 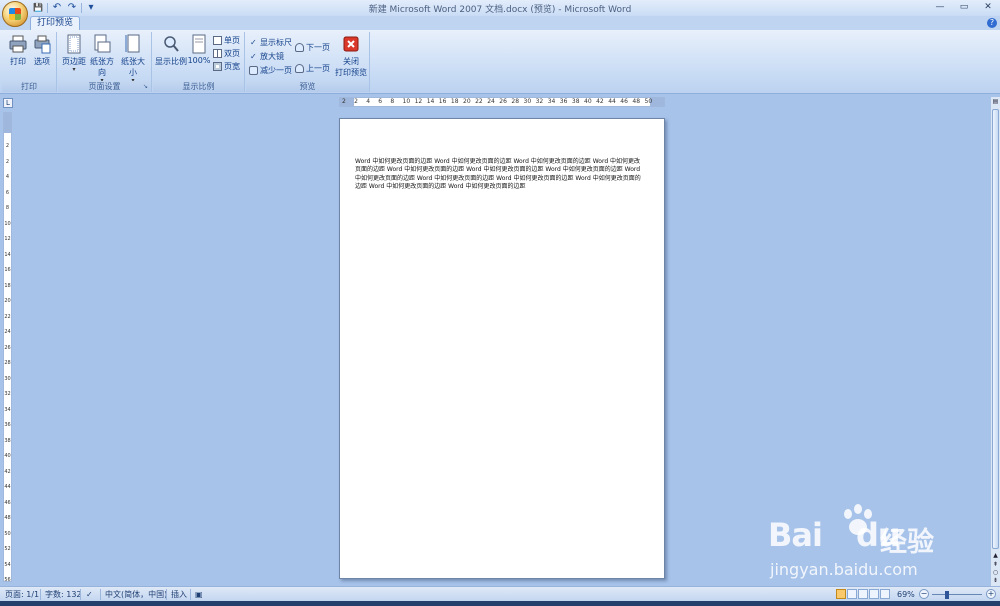 What do you see at coordinates (232, 66) in the screenshot?
I see `page-width-label: 页宽` at bounding box center [232, 66].